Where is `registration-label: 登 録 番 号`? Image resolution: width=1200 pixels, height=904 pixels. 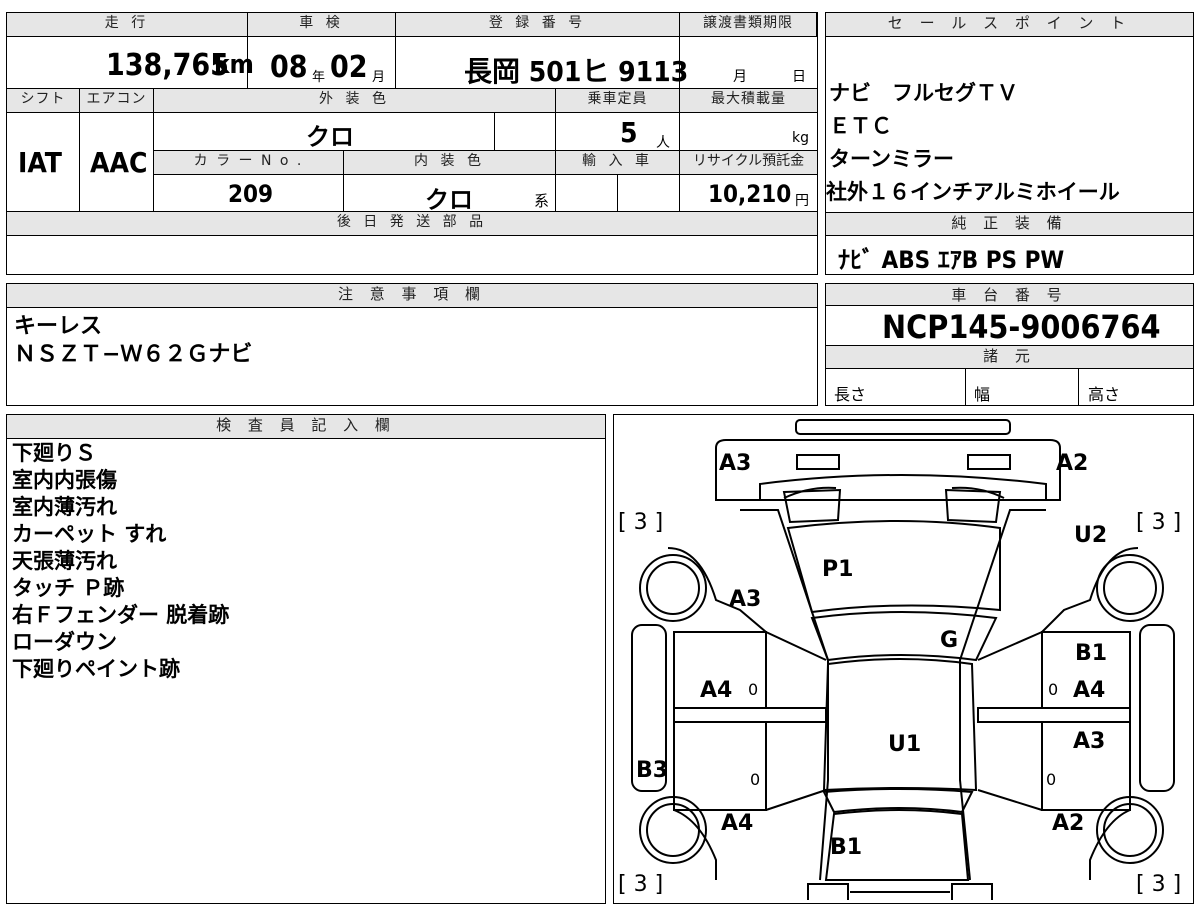 registration-label: 登 録 番 号 is located at coordinates (538, 25).